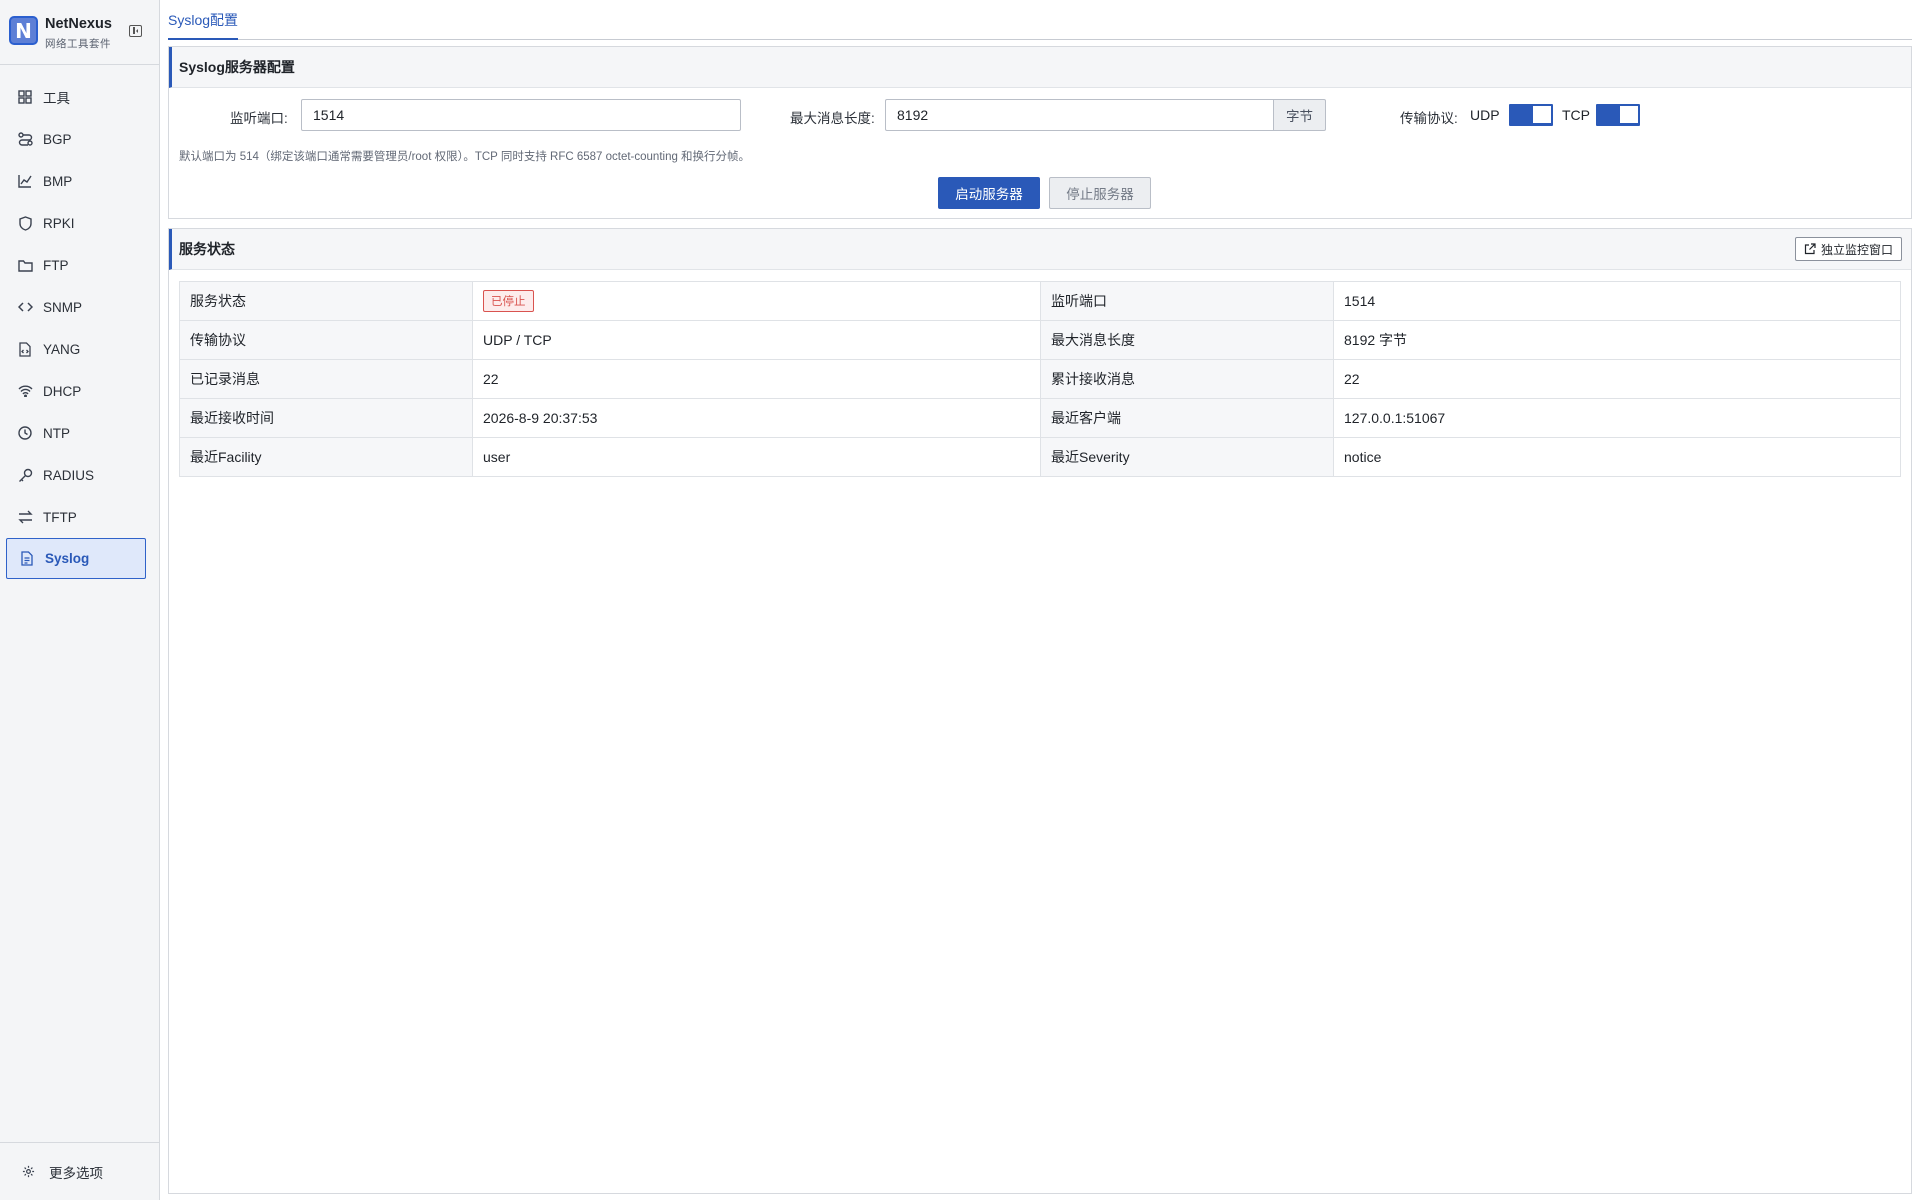 This screenshot has height=1200, width=1920. I want to click on status-value: 1514, so click(1617, 301).